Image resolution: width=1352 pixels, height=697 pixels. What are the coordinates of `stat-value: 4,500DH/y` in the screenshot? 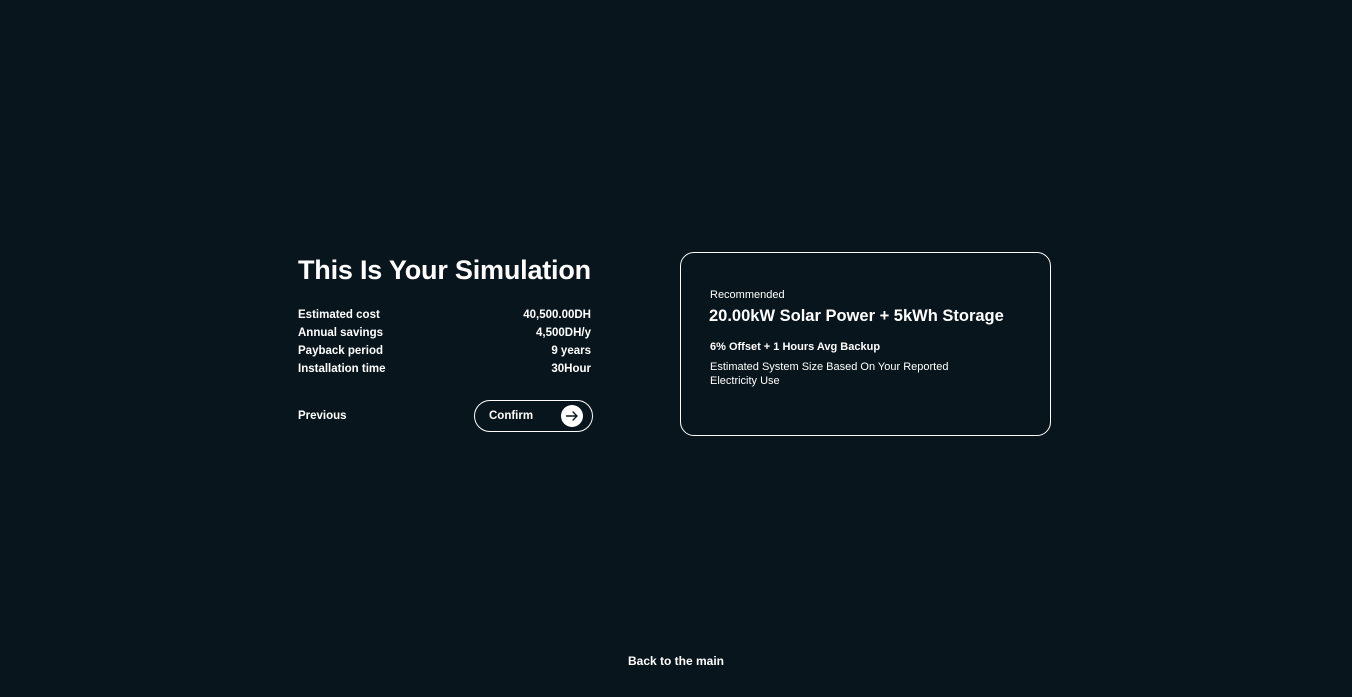 It's located at (563, 333).